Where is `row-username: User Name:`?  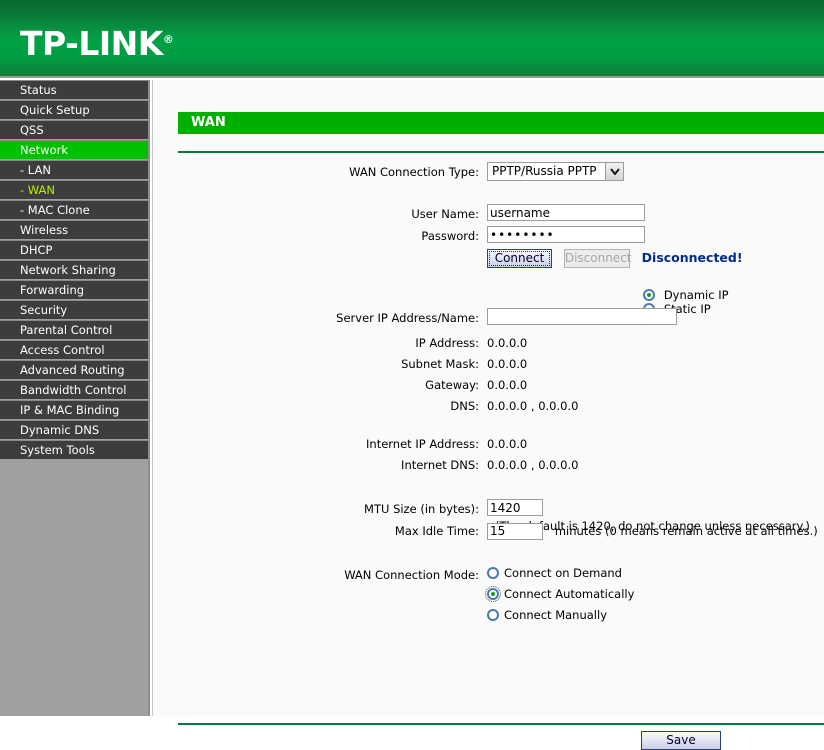
row-username: User Name: is located at coordinates (488, 214).